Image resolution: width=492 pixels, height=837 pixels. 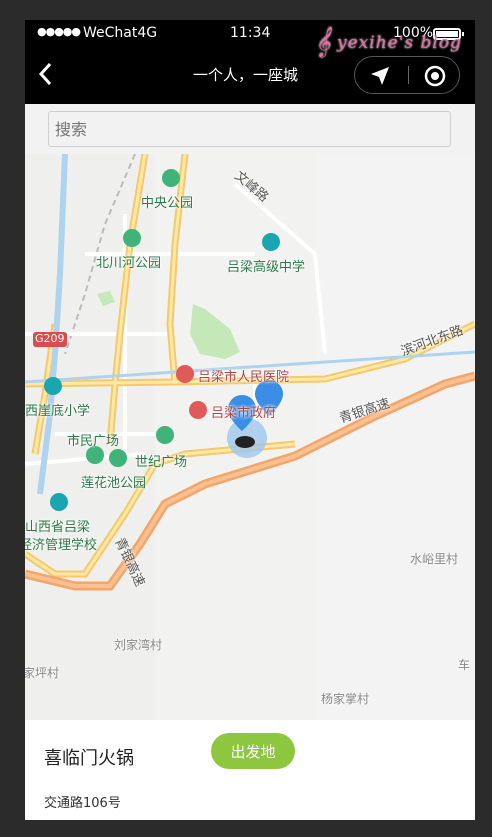 I want to click on search-bar, so click(x=250, y=129).